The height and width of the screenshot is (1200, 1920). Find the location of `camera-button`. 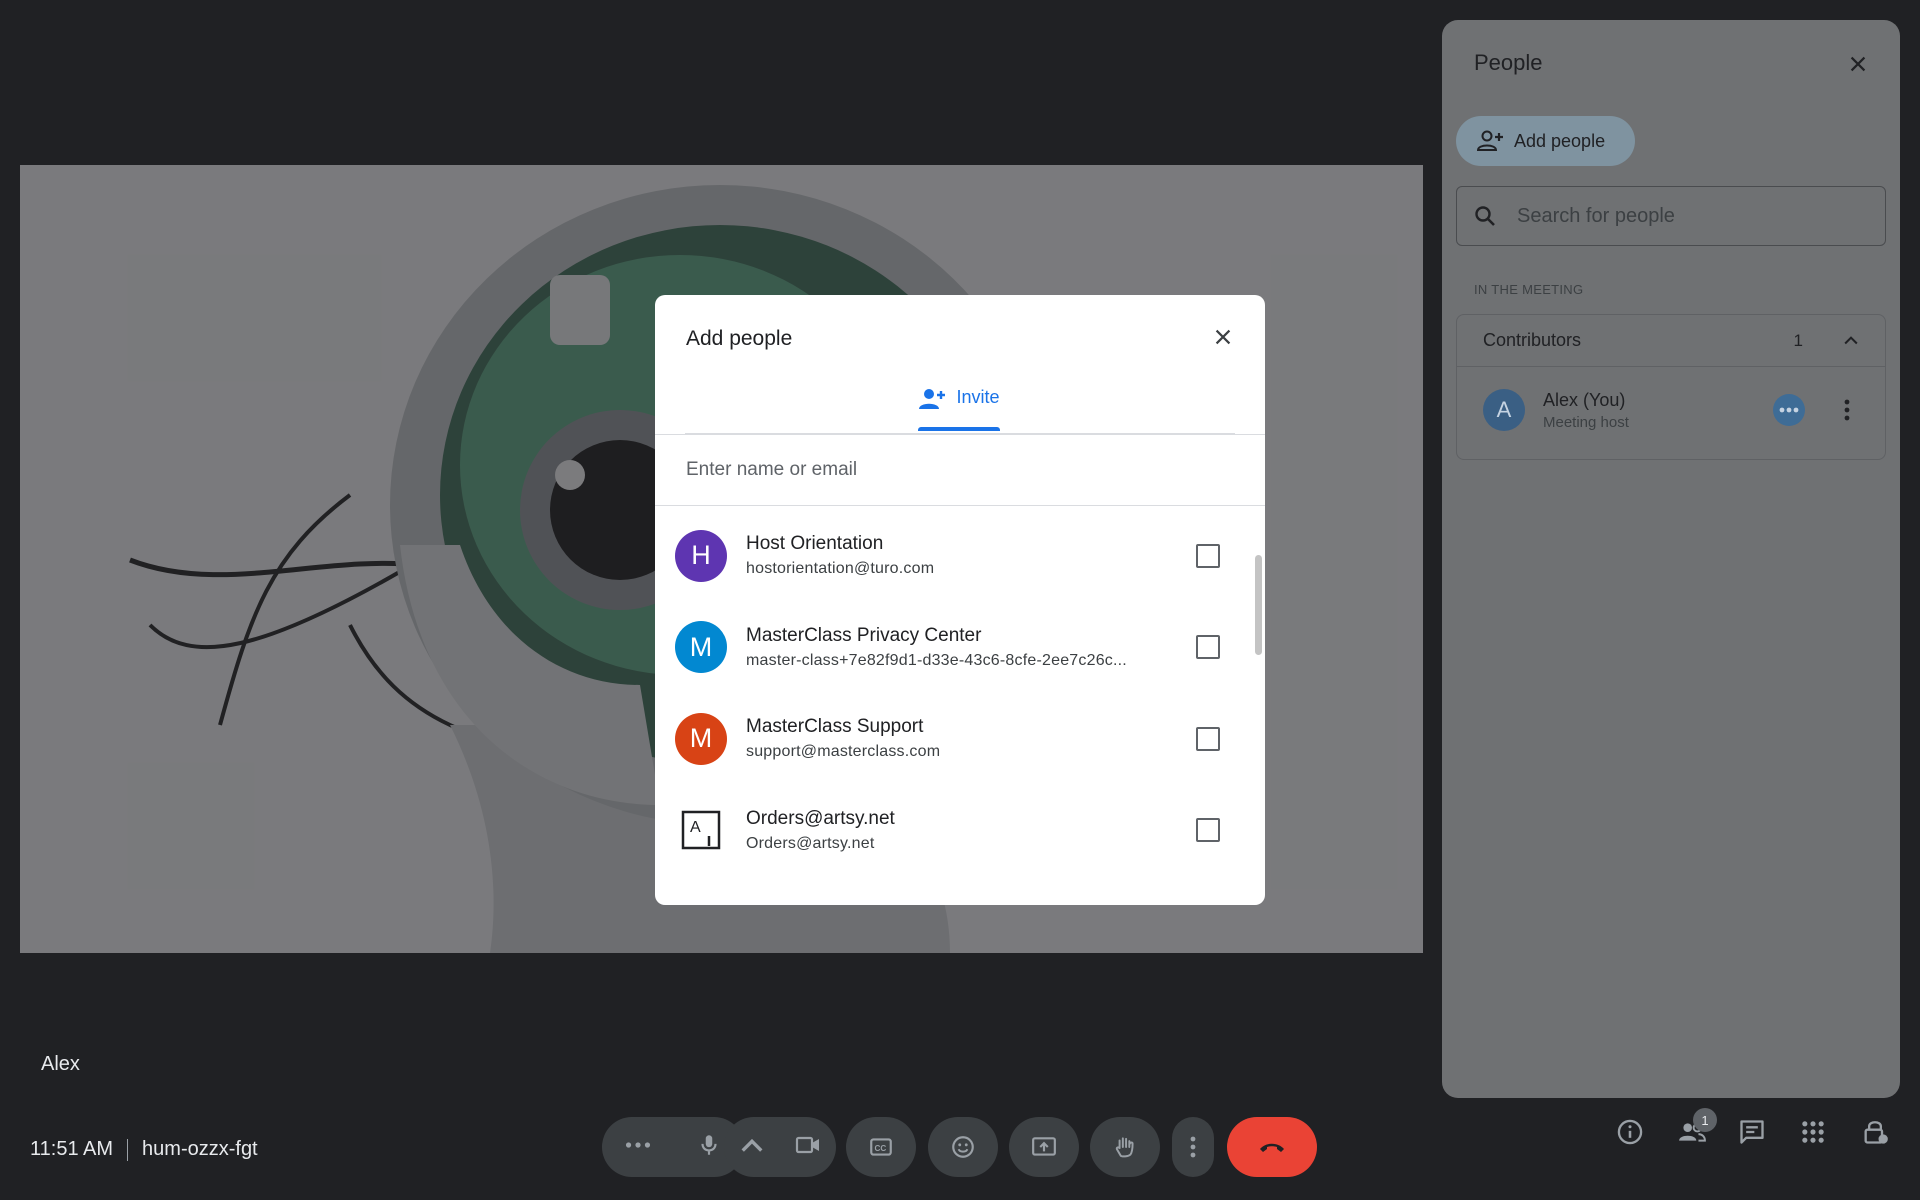

camera-button is located at coordinates (808, 1147).